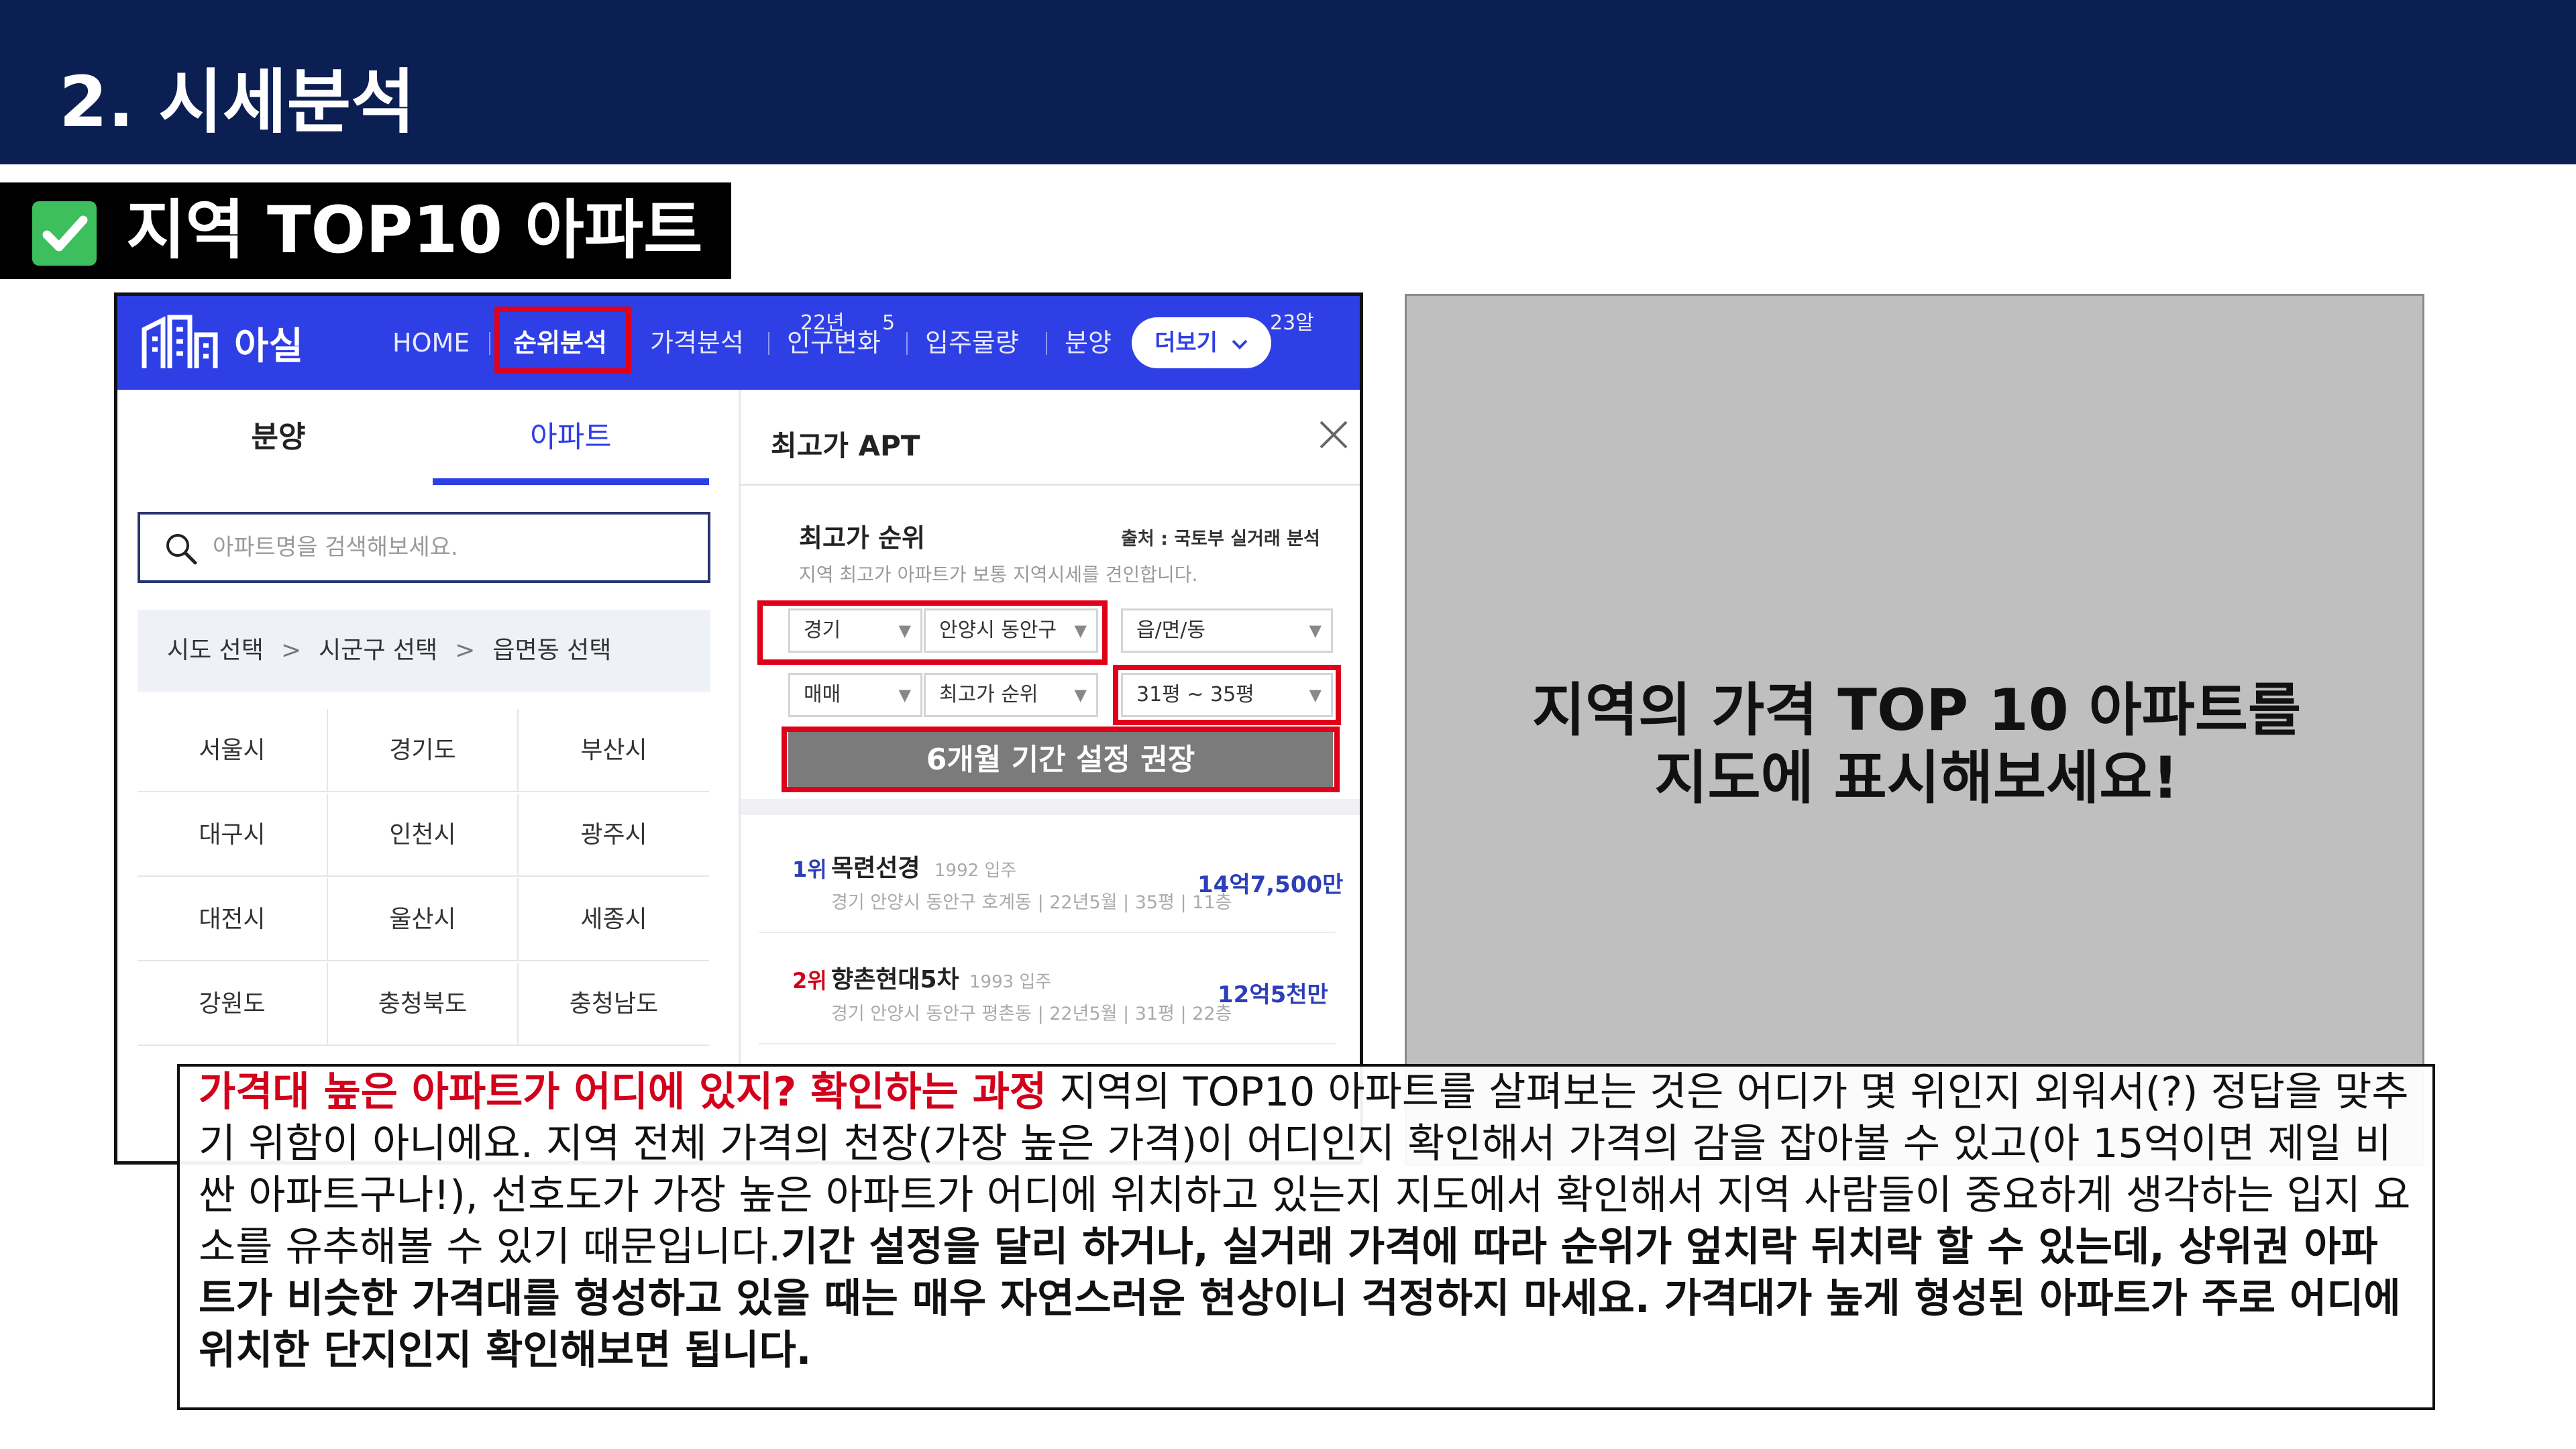  What do you see at coordinates (809, 869) in the screenshot?
I see `rank-number: 1위` at bounding box center [809, 869].